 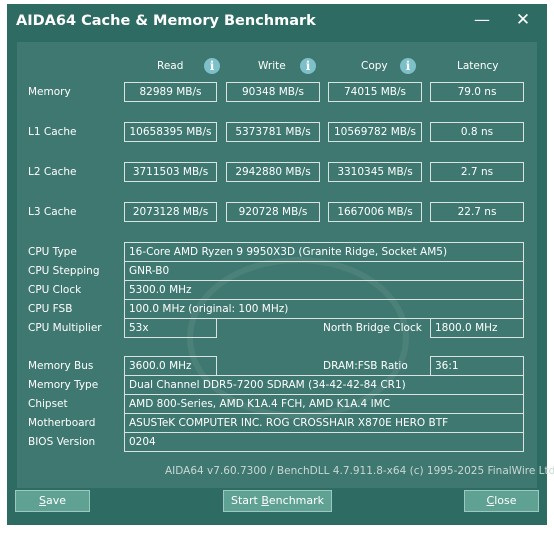 I want to click on close-label: lose, so click(x=505, y=500).